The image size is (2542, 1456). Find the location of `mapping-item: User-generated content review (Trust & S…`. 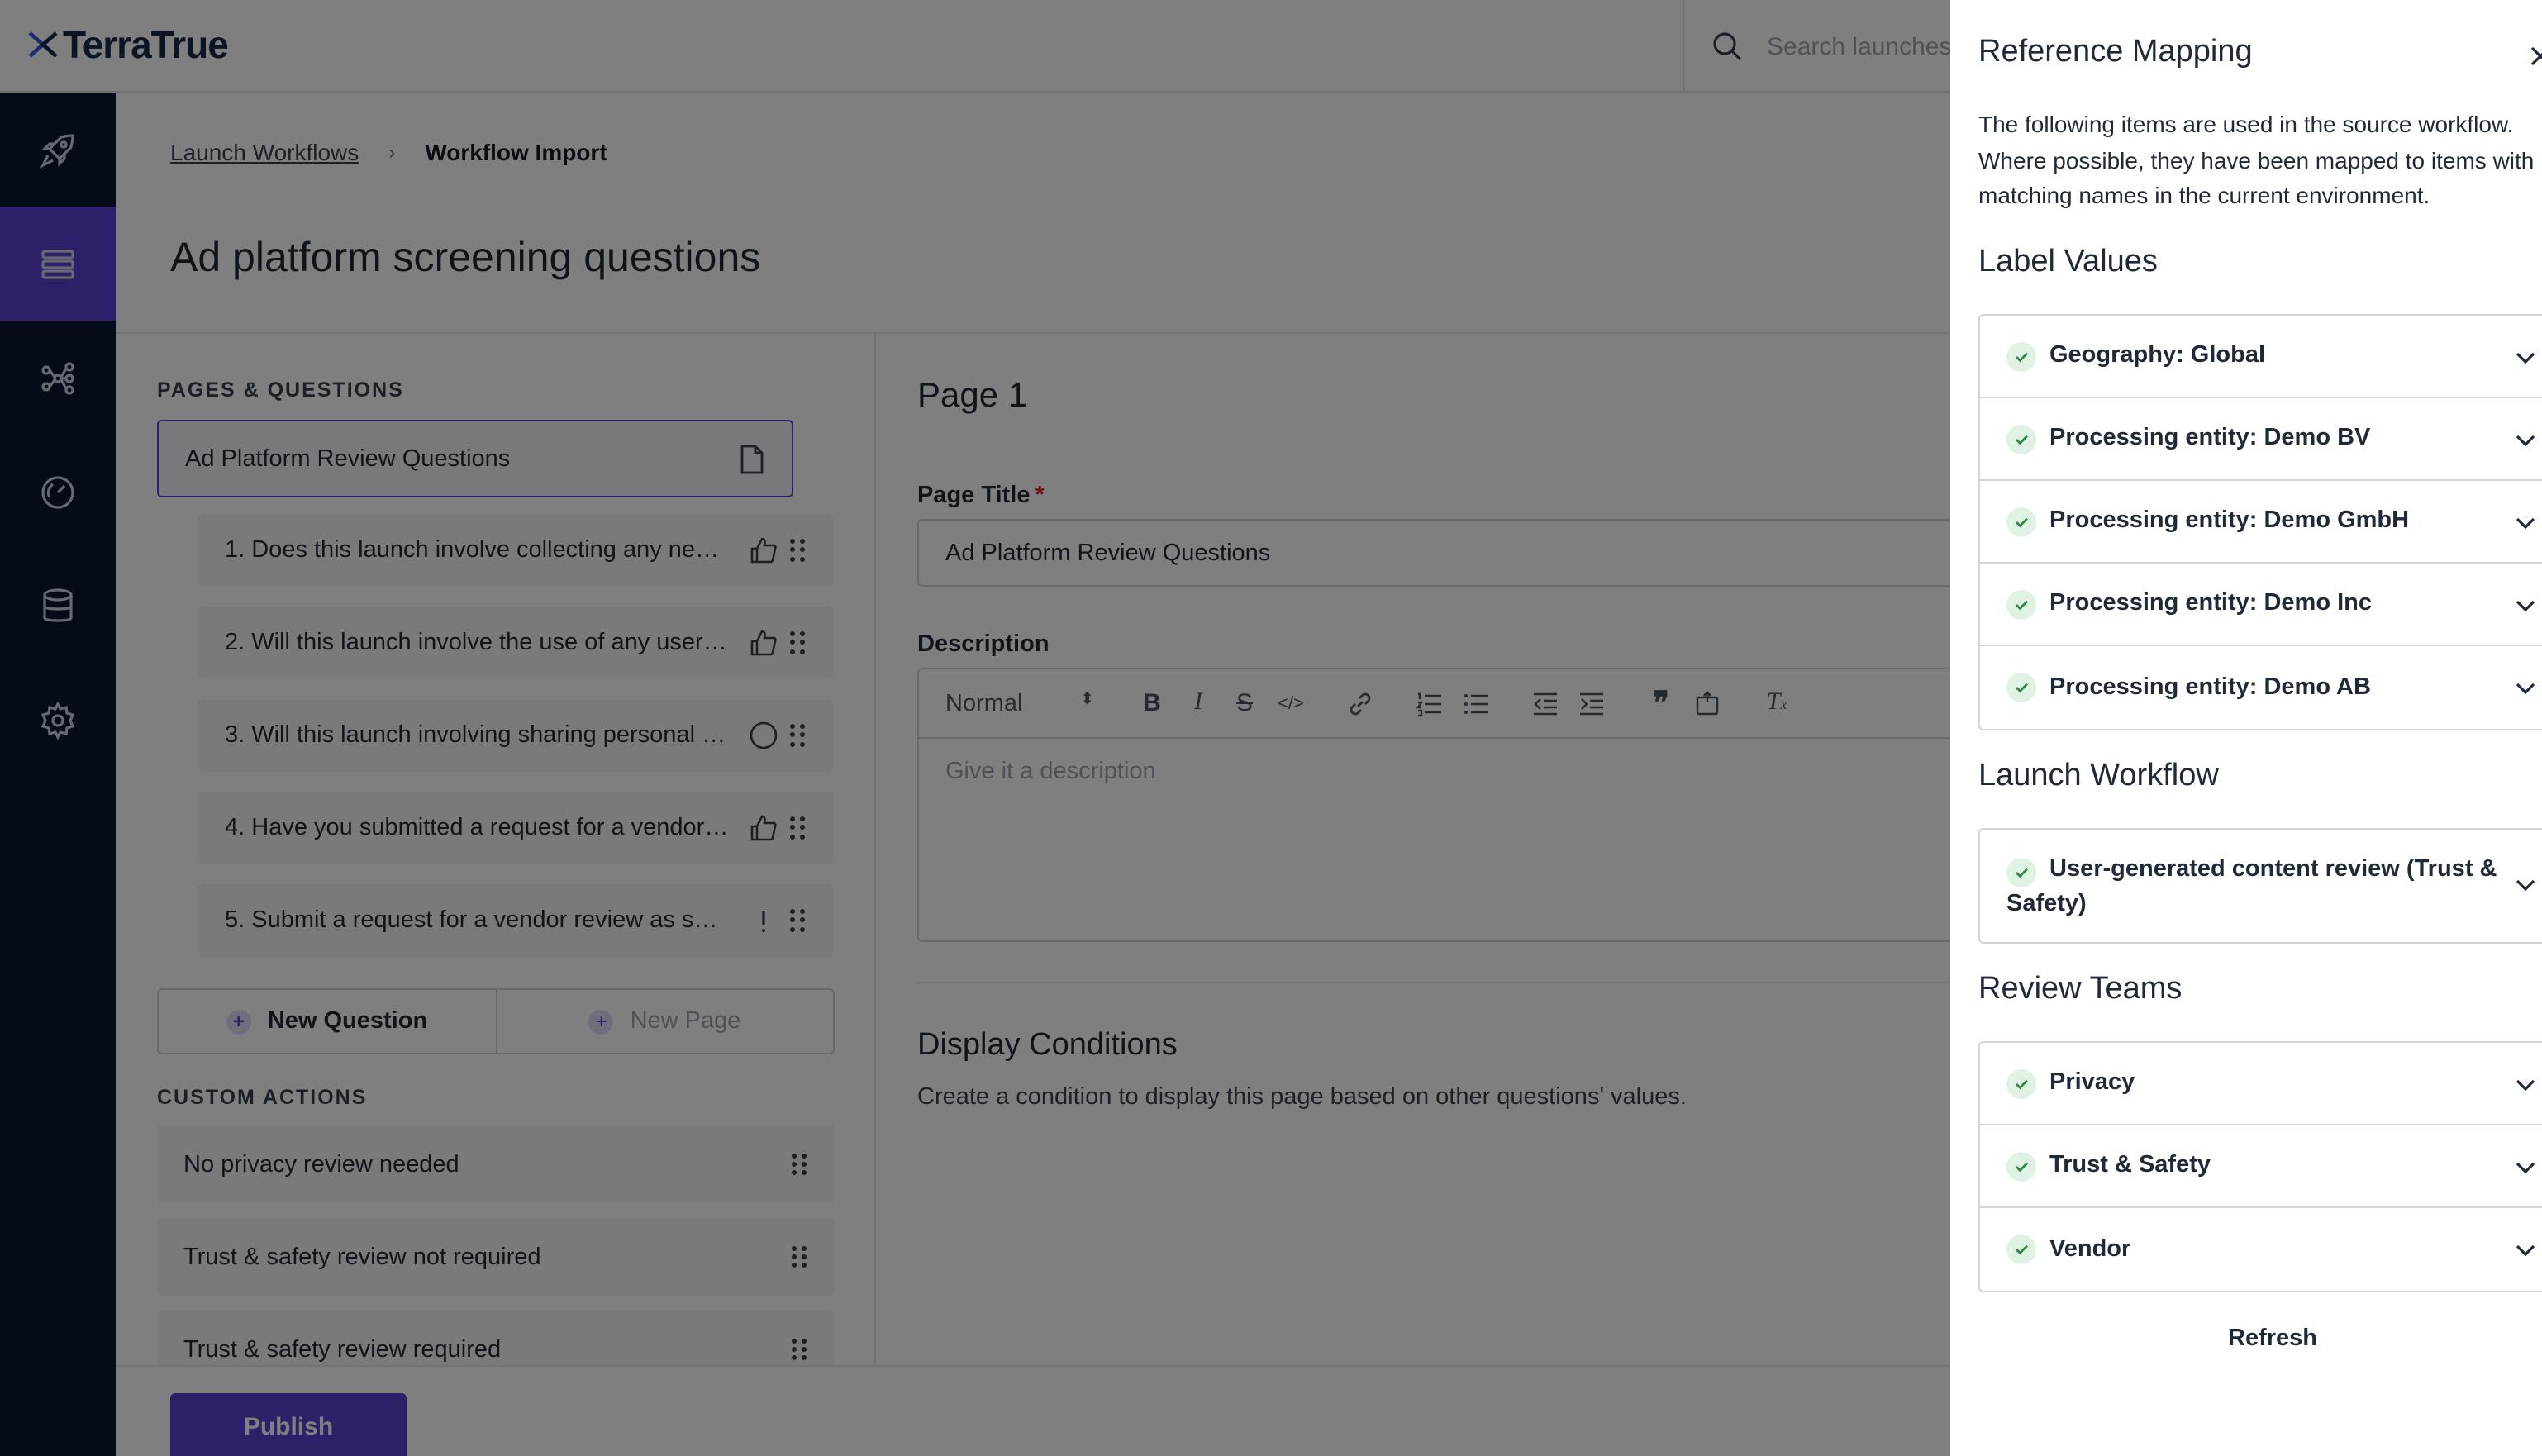

mapping-item: User-generated content review (Trust & S… is located at coordinates (2261, 886).